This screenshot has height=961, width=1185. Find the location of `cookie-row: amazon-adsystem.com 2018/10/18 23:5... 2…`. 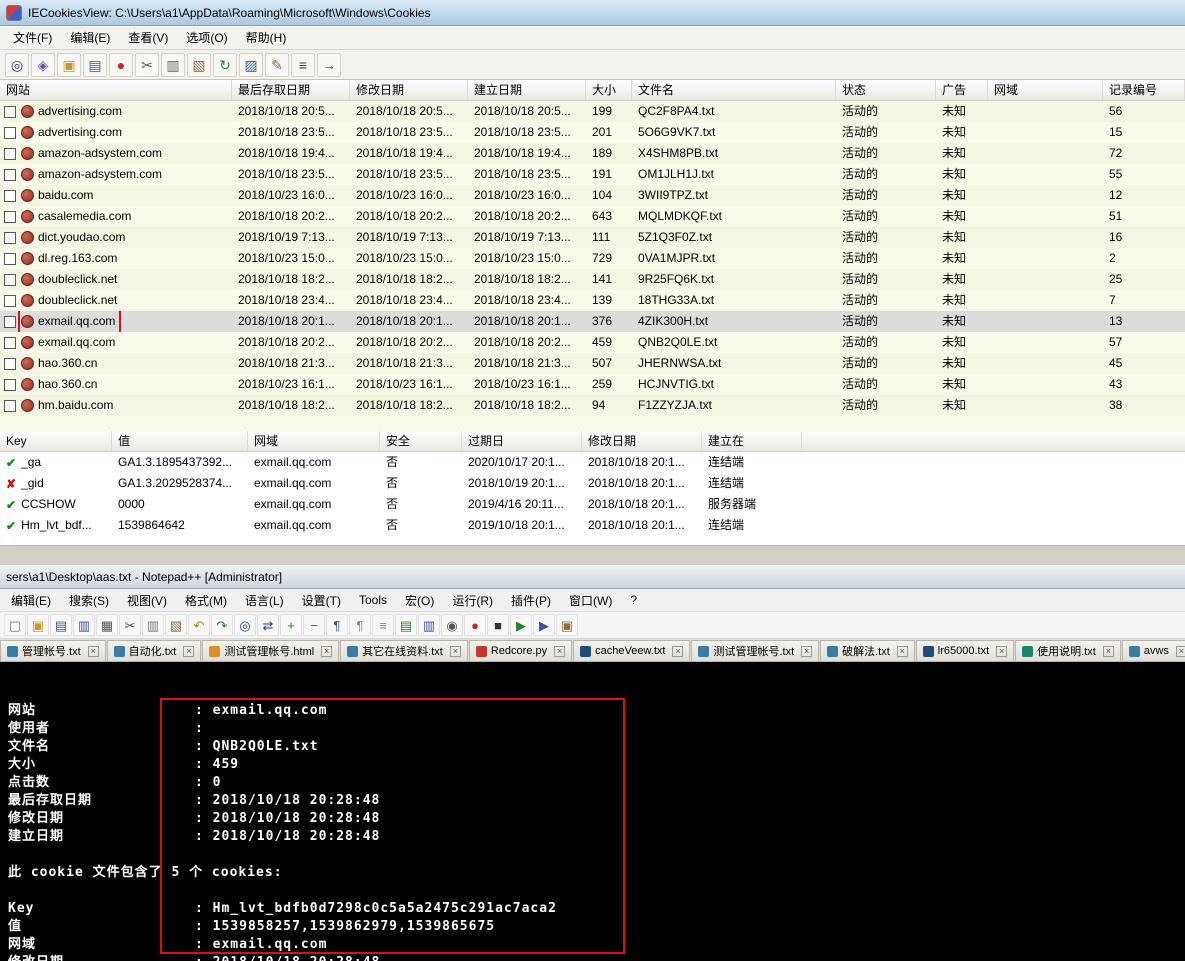

cookie-row: amazon-adsystem.com 2018/10/18 23:5... 2… is located at coordinates (592, 174).